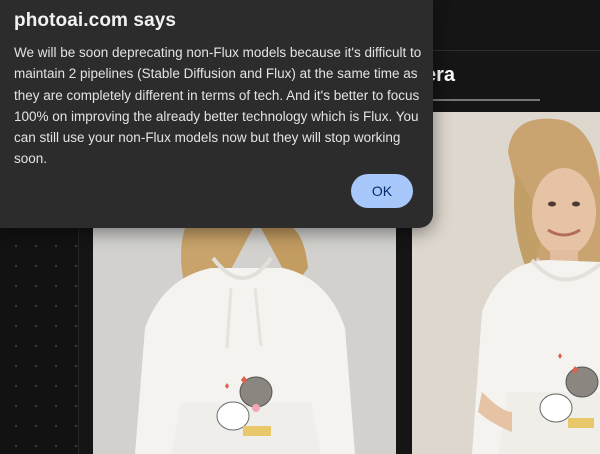 This screenshot has width=600, height=454. What do you see at coordinates (480, 100) in the screenshot?
I see `tab-underline` at bounding box center [480, 100].